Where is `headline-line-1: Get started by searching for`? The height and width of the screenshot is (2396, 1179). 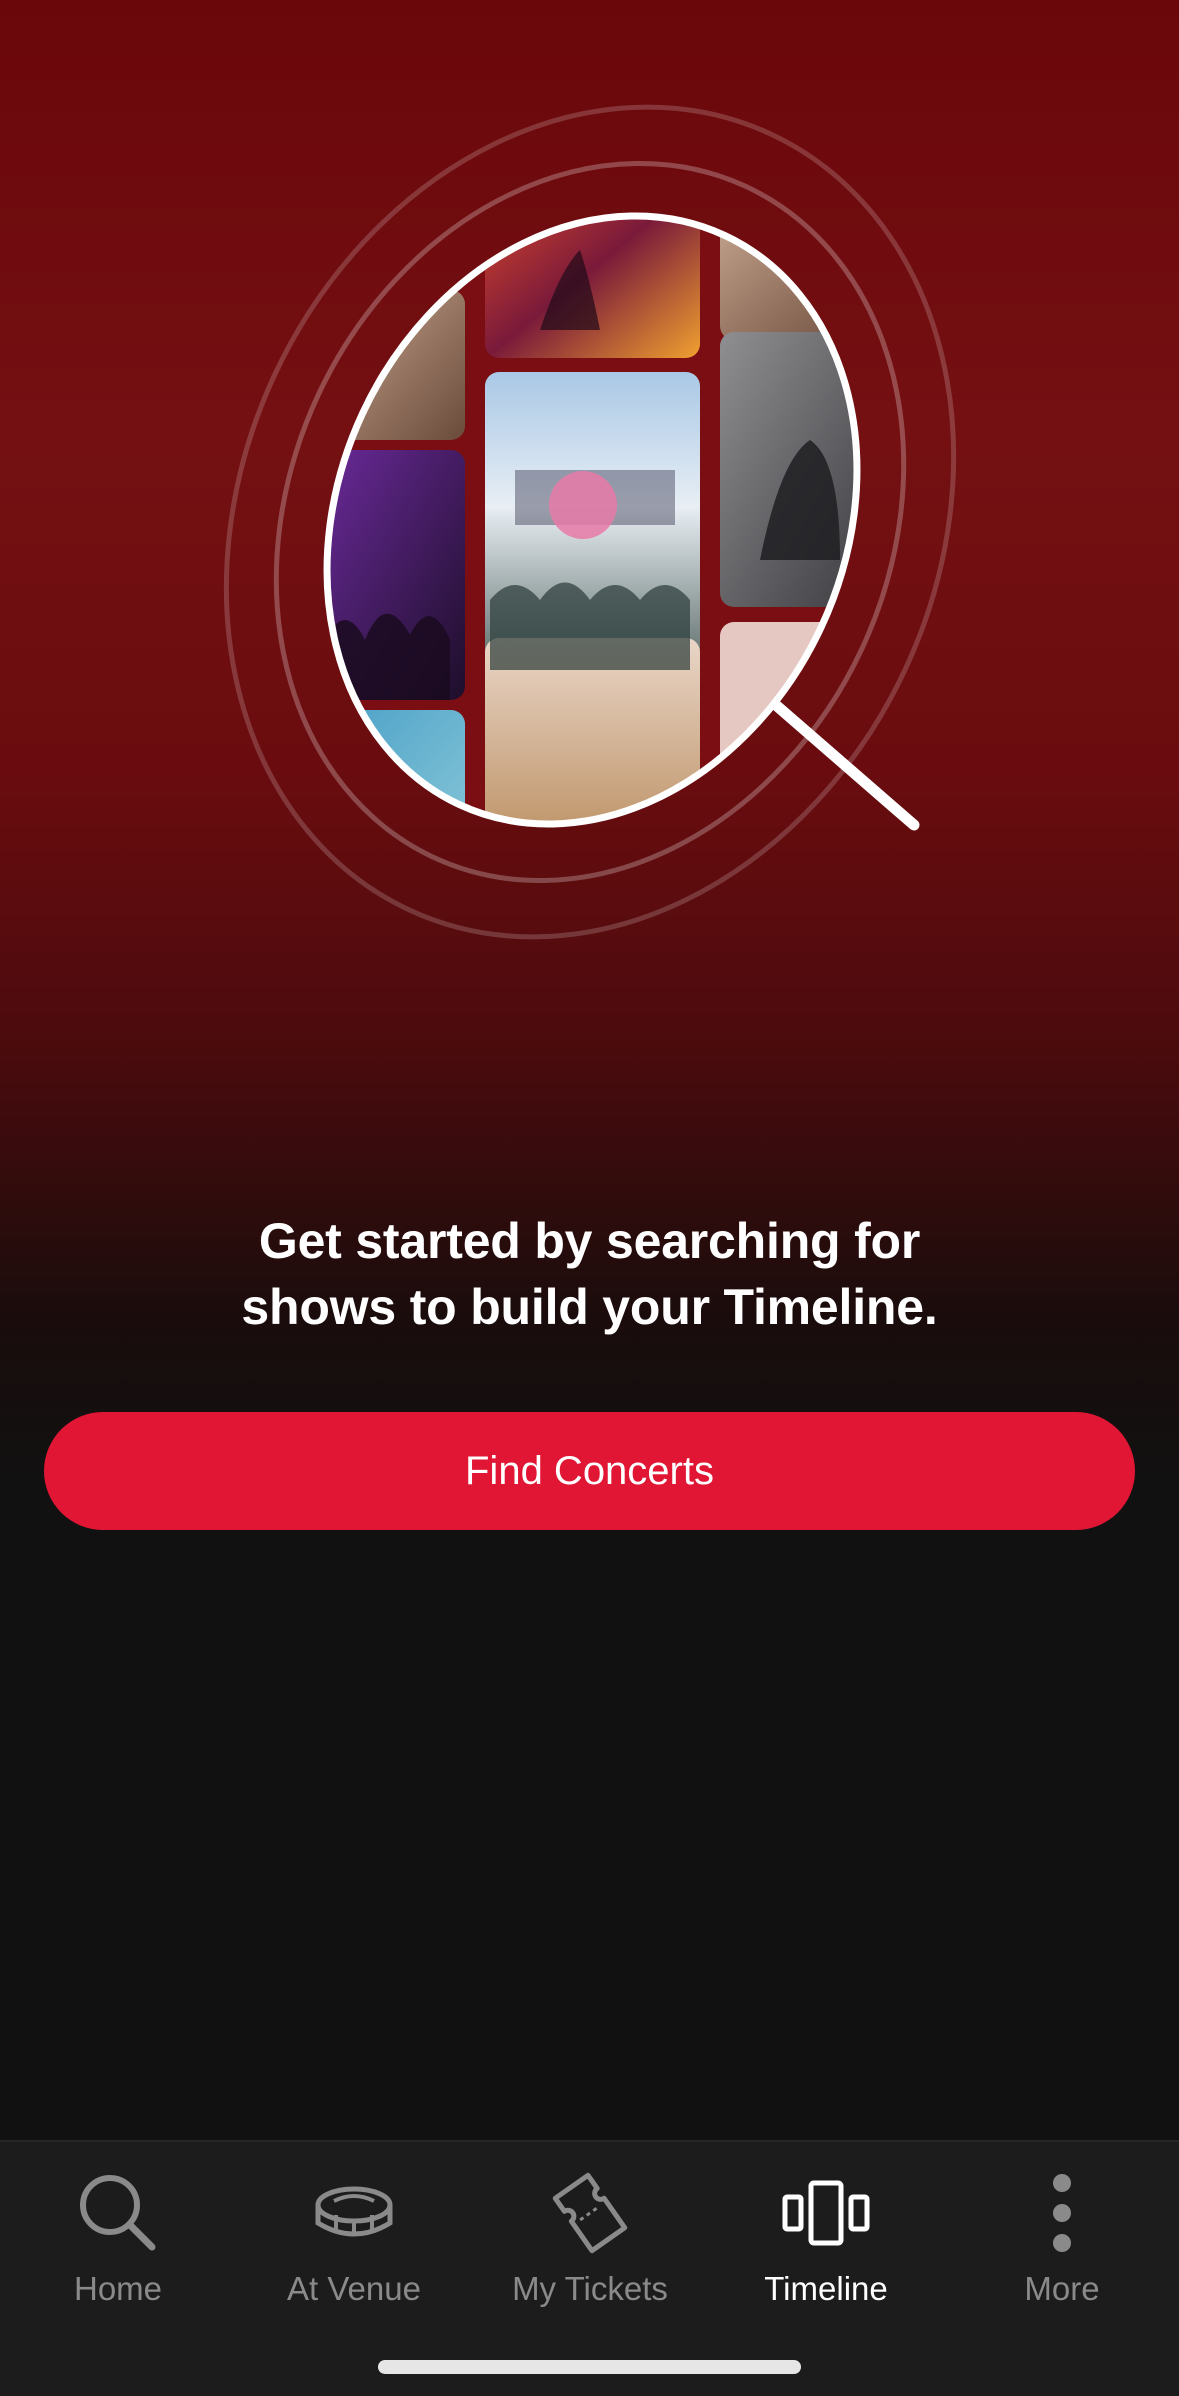
headline-line-1: Get started by searching for is located at coordinates (589, 1241).